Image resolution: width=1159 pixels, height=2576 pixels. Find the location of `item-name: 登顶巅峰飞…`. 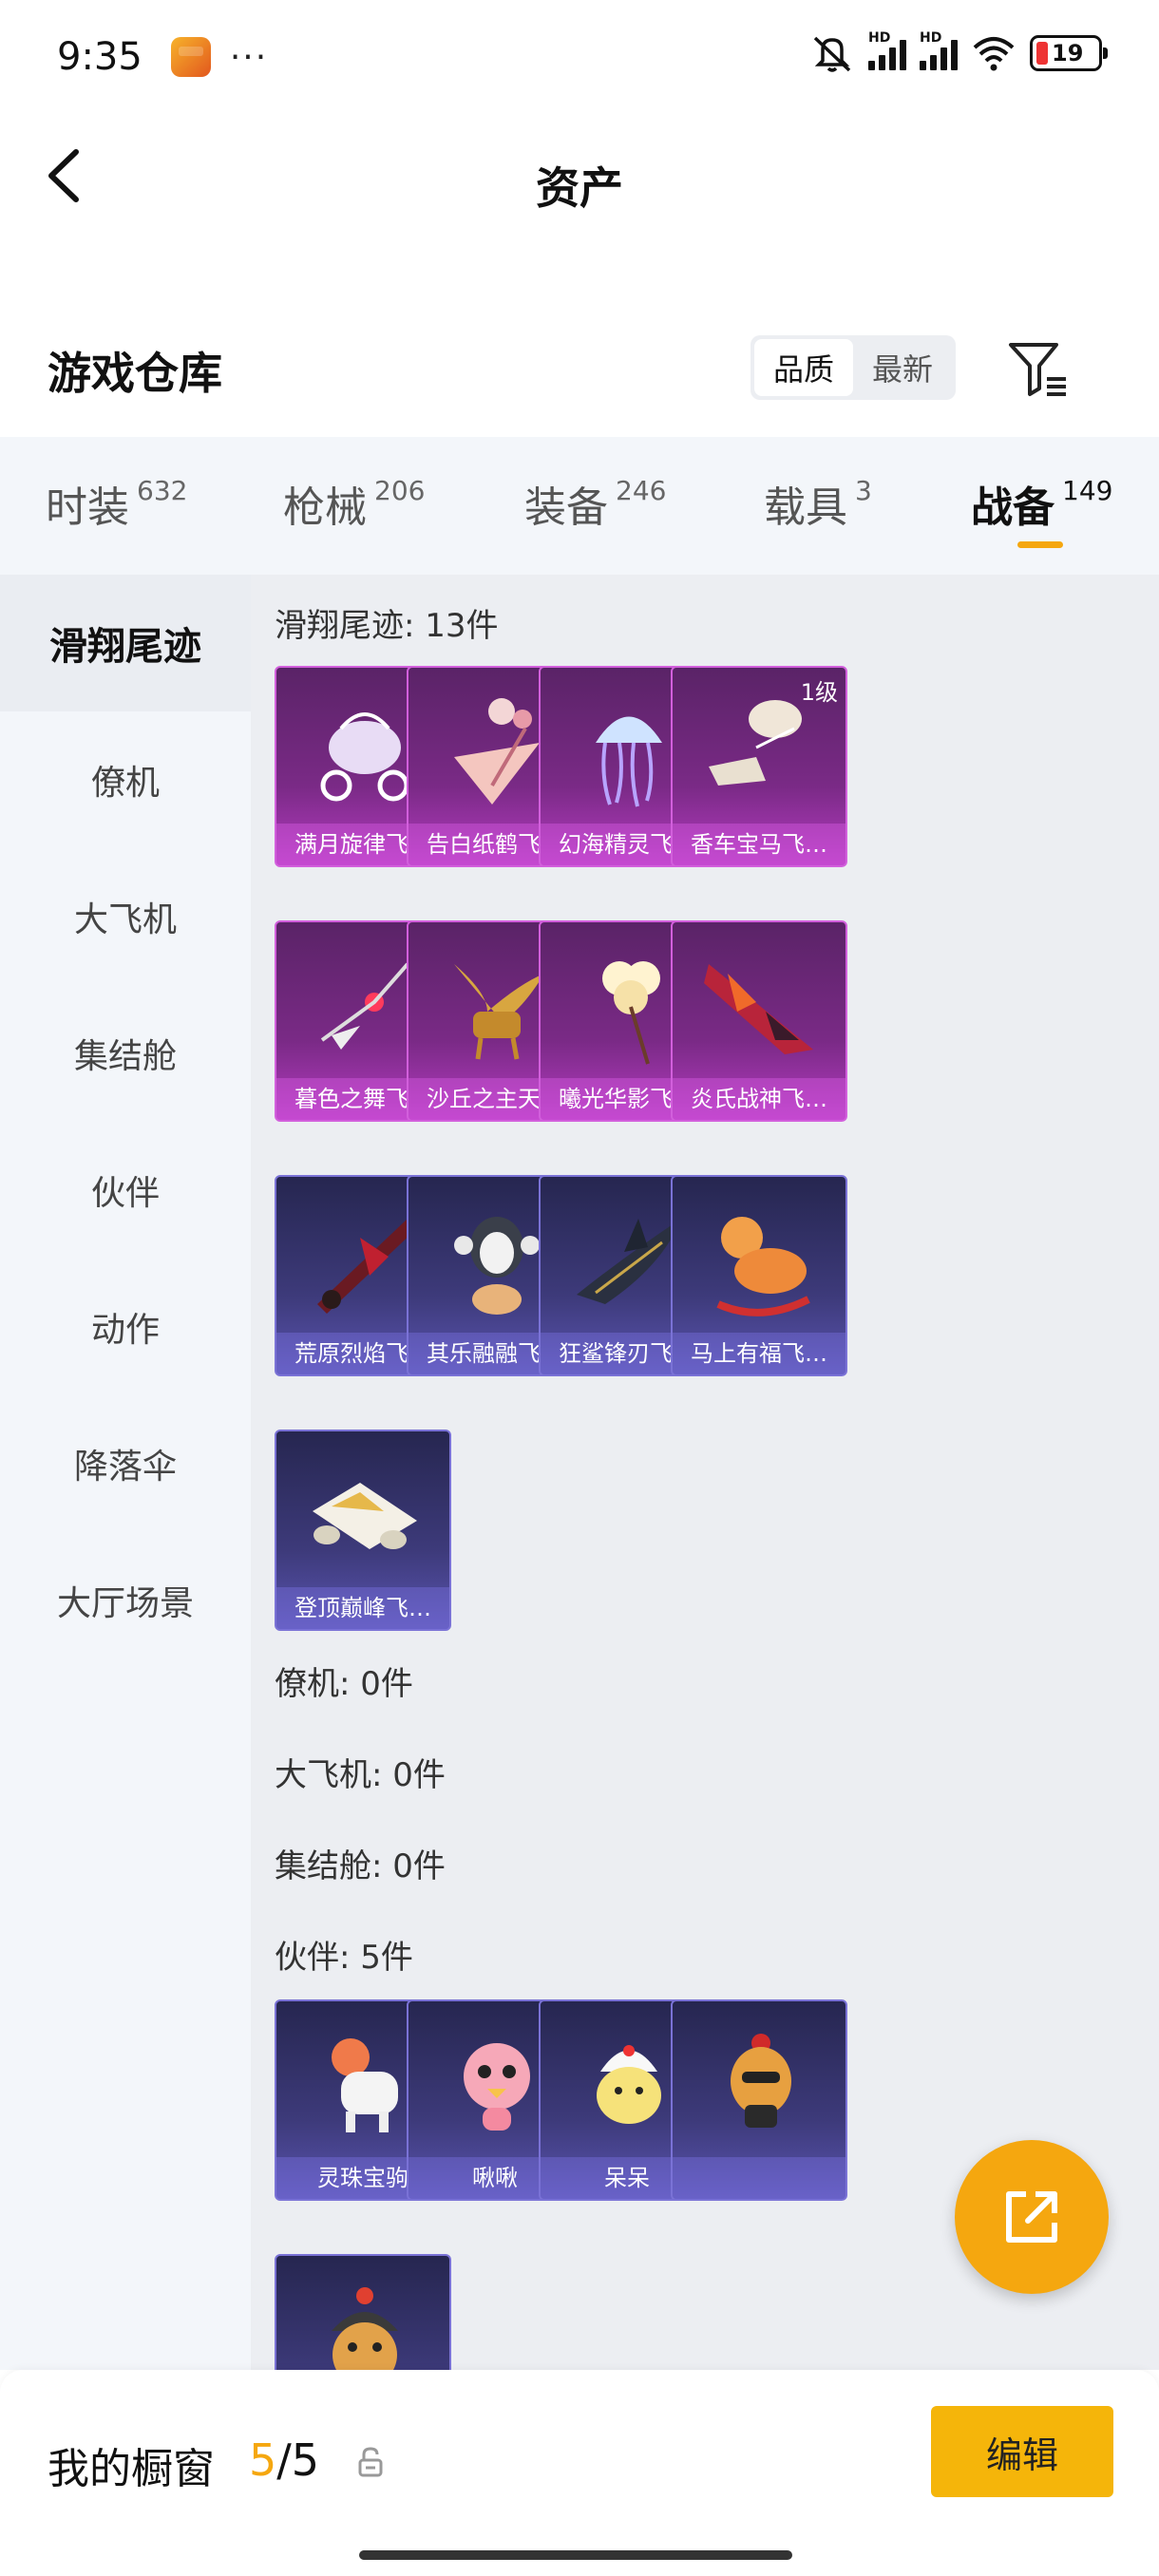

item-name: 登顶巅峰飞… is located at coordinates (362, 1608).